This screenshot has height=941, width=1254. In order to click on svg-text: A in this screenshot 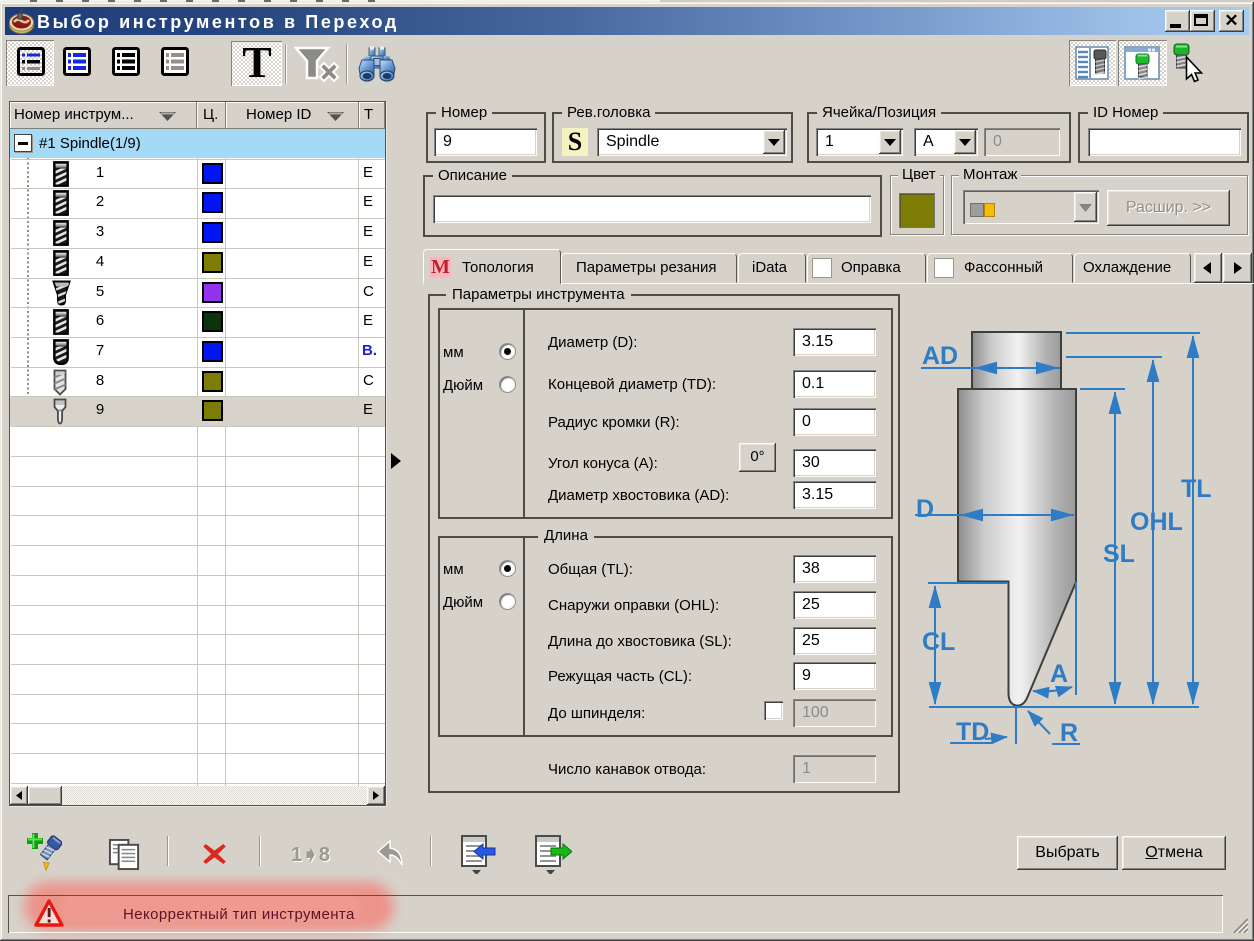, I will do `click(1059, 674)`.